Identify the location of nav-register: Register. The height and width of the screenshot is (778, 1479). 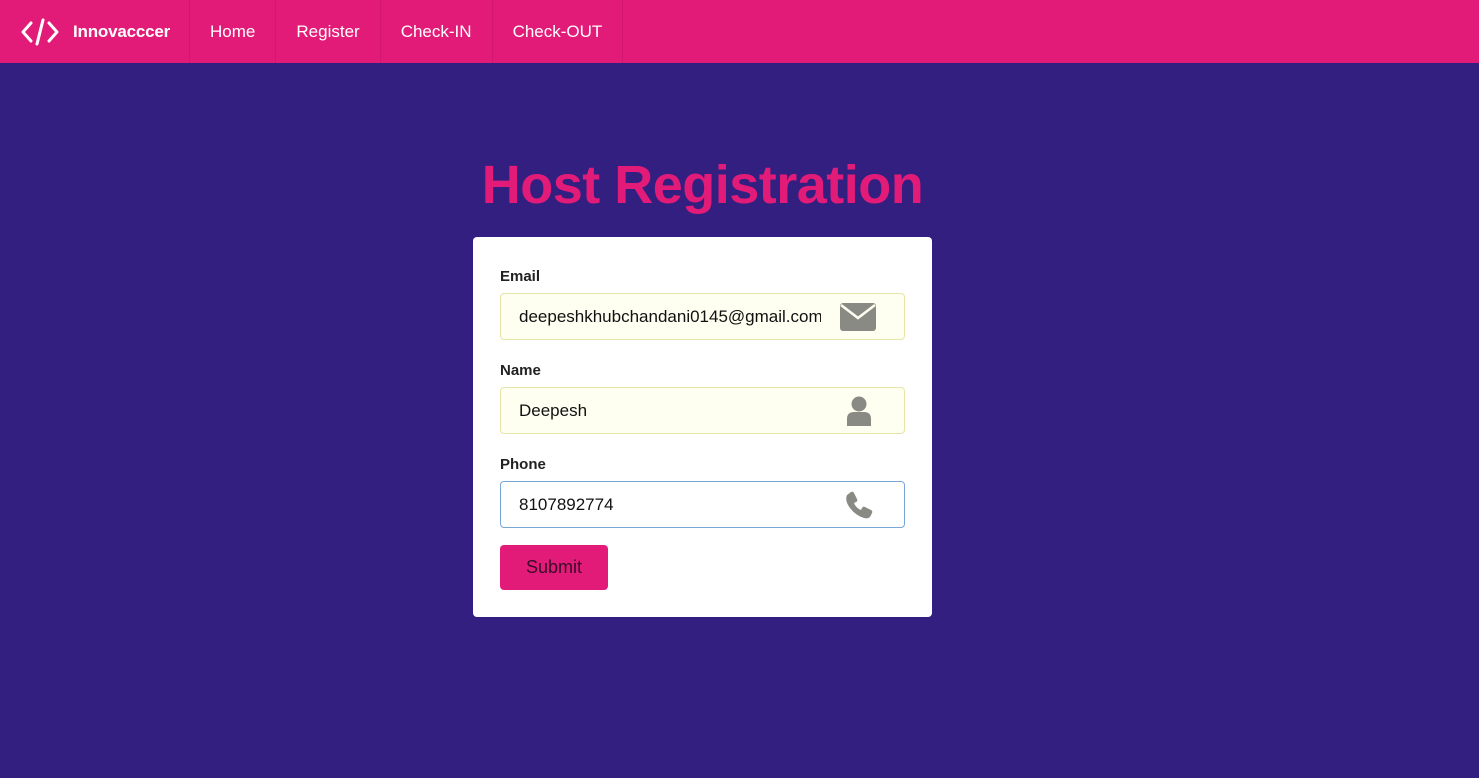
(328, 31).